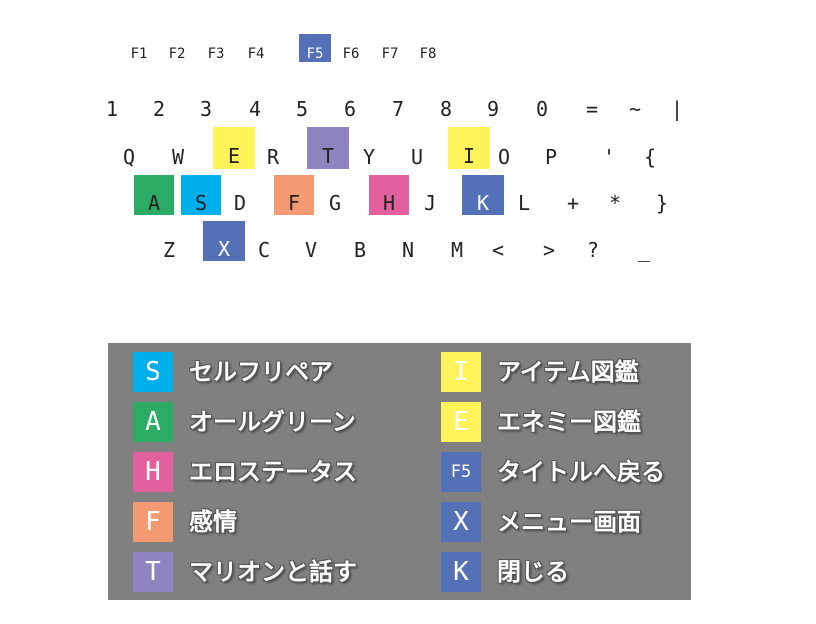  What do you see at coordinates (273, 472) in the screenshot?
I see `legend-label: エロステータス` at bounding box center [273, 472].